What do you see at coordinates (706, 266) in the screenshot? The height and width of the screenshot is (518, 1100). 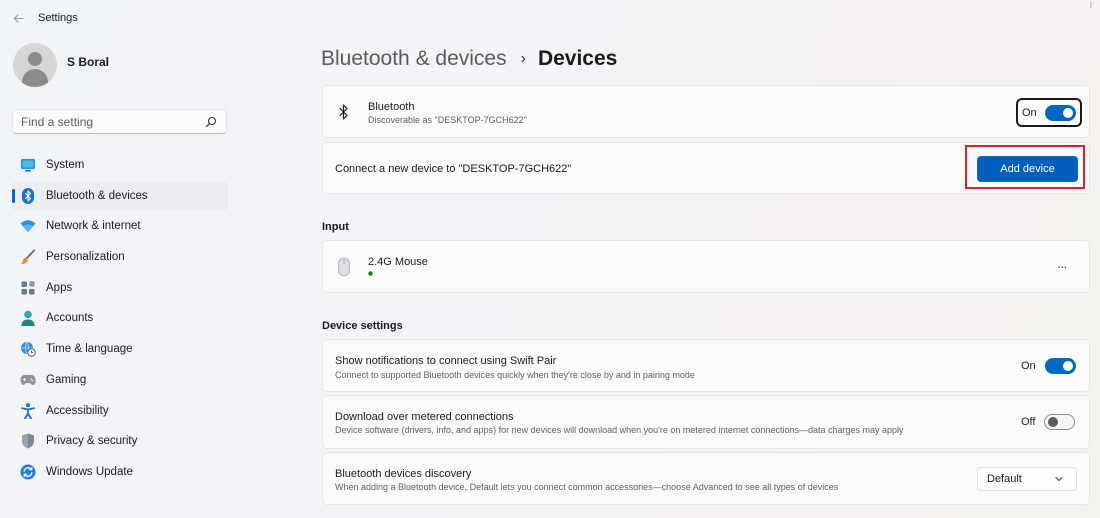 I see `mouse-device-card: 2.4G Mouse` at bounding box center [706, 266].